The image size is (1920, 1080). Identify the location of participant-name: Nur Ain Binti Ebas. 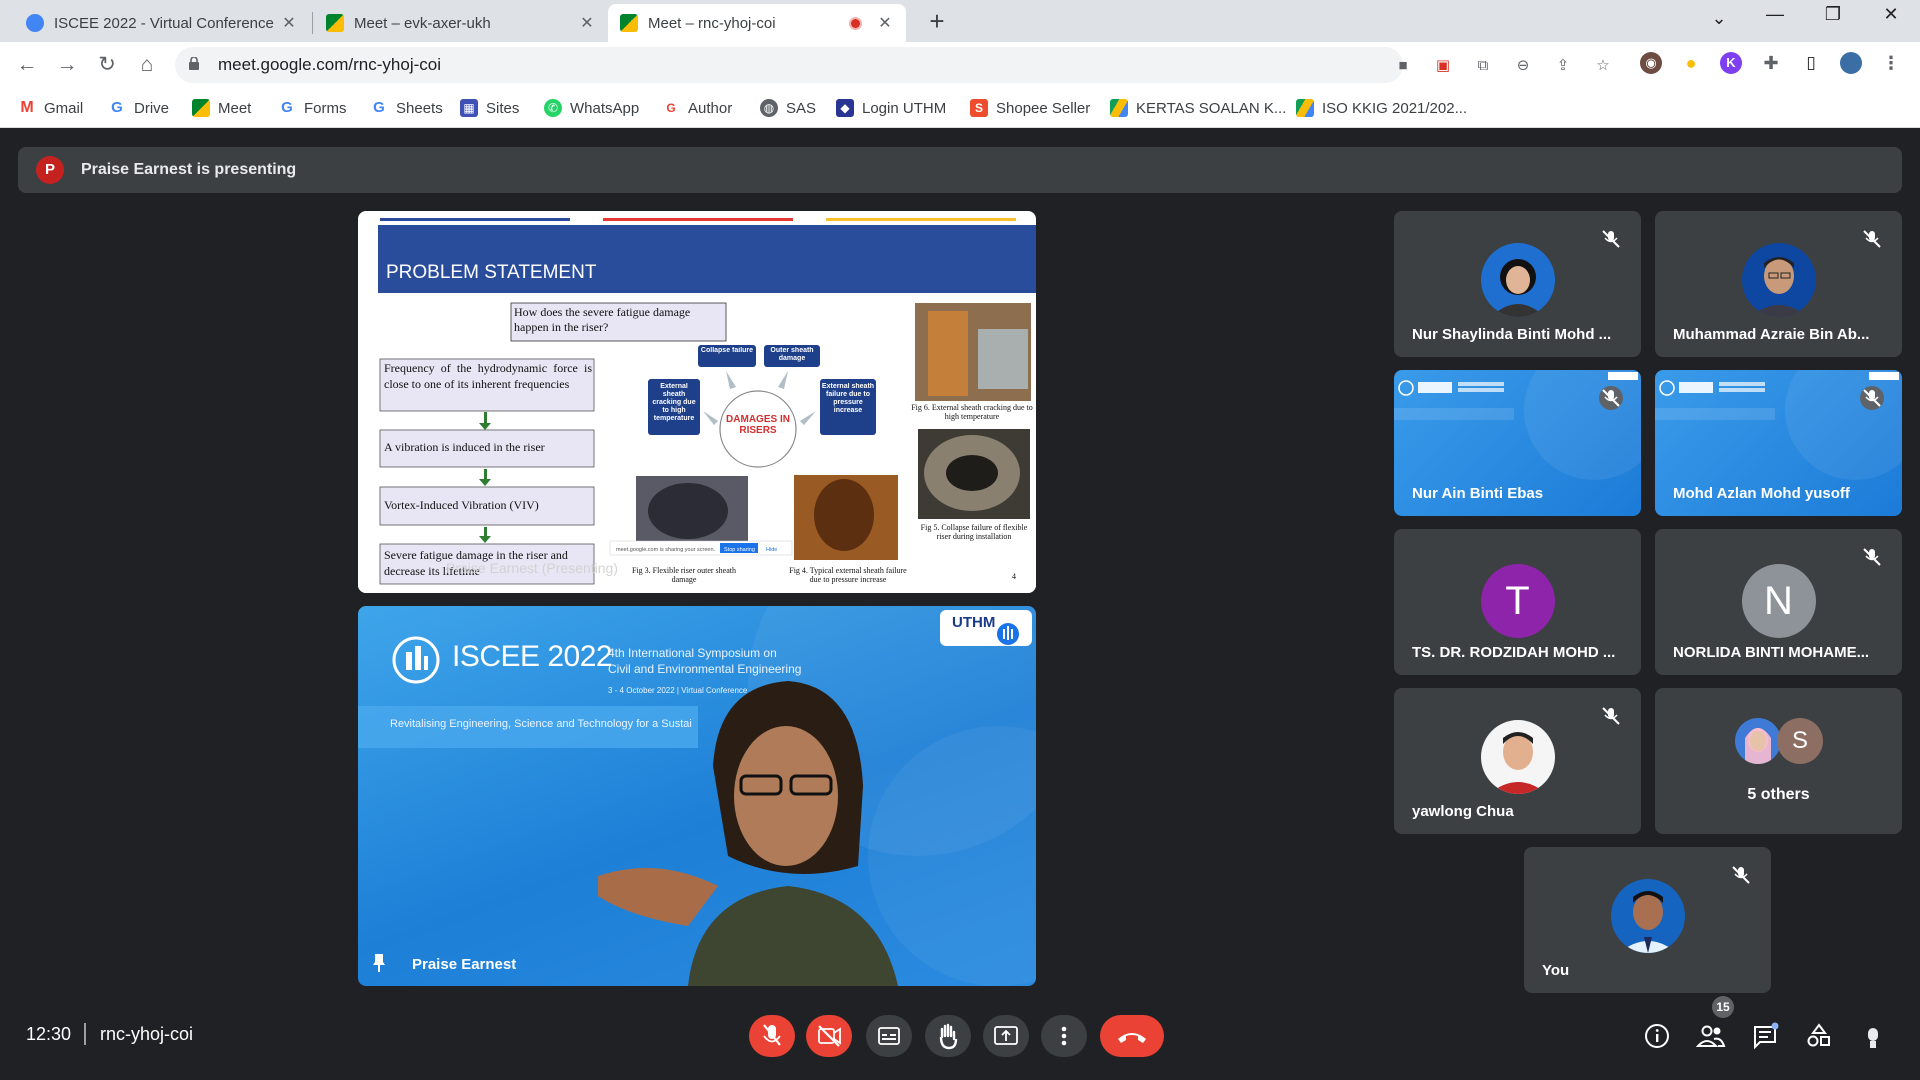
(1478, 493).